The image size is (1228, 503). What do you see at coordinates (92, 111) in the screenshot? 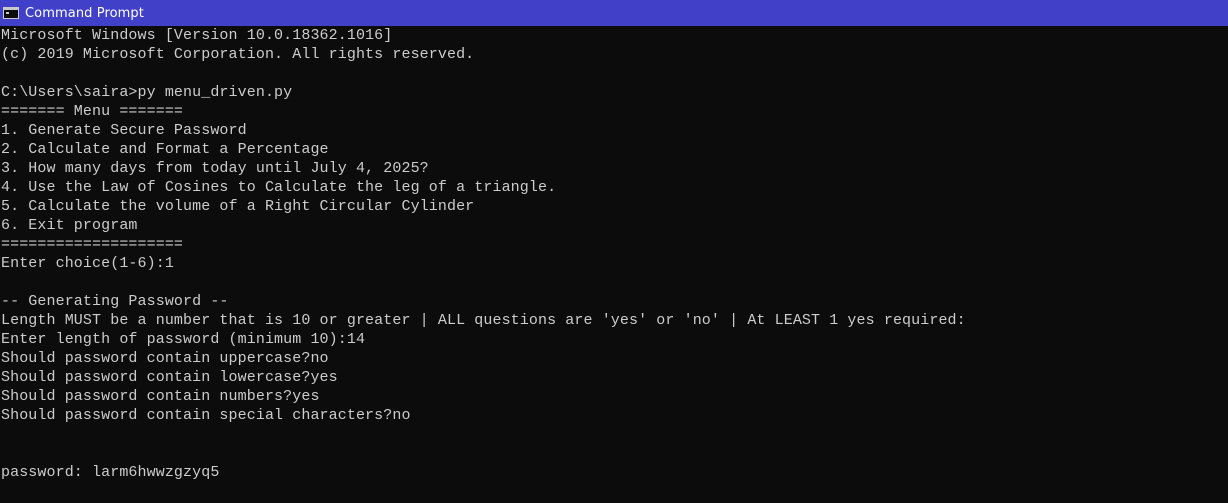
I see `console-line: ======= Menu =======` at bounding box center [92, 111].